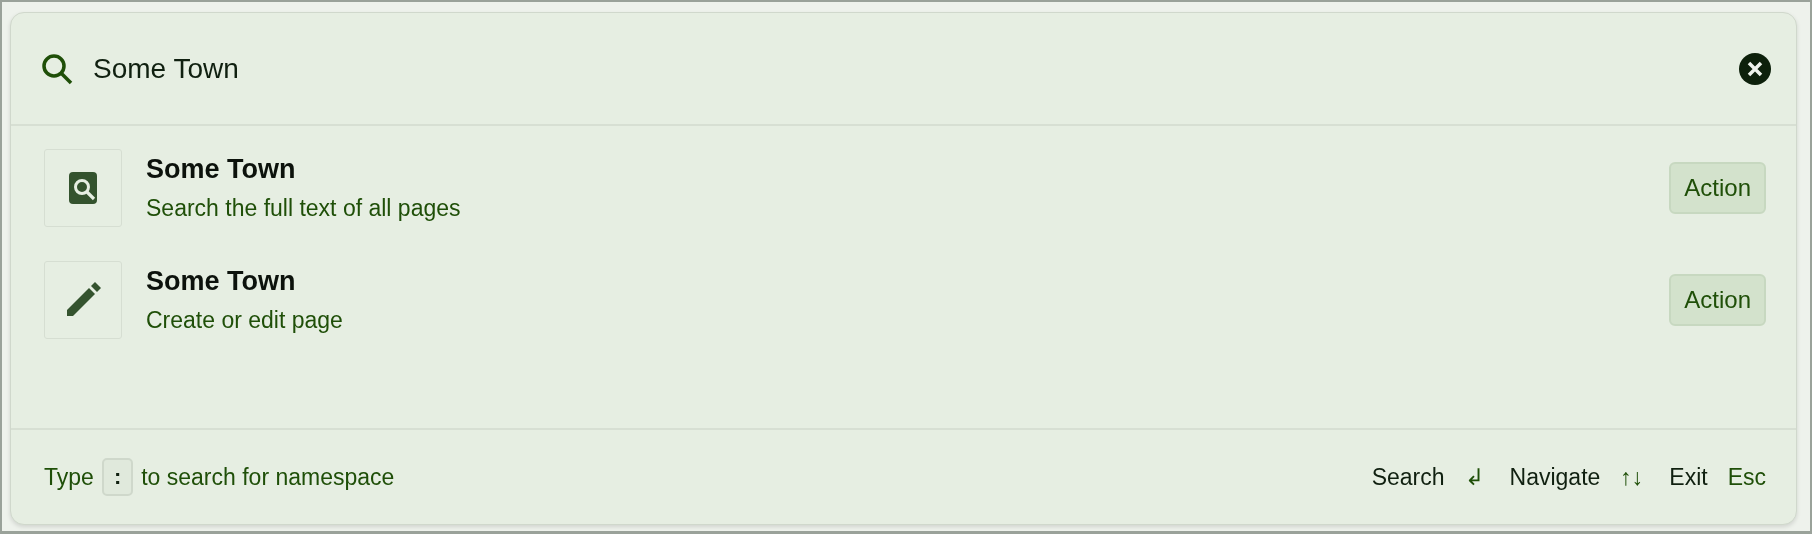  Describe the element at coordinates (57, 68) in the screenshot. I see `search-icon` at that location.